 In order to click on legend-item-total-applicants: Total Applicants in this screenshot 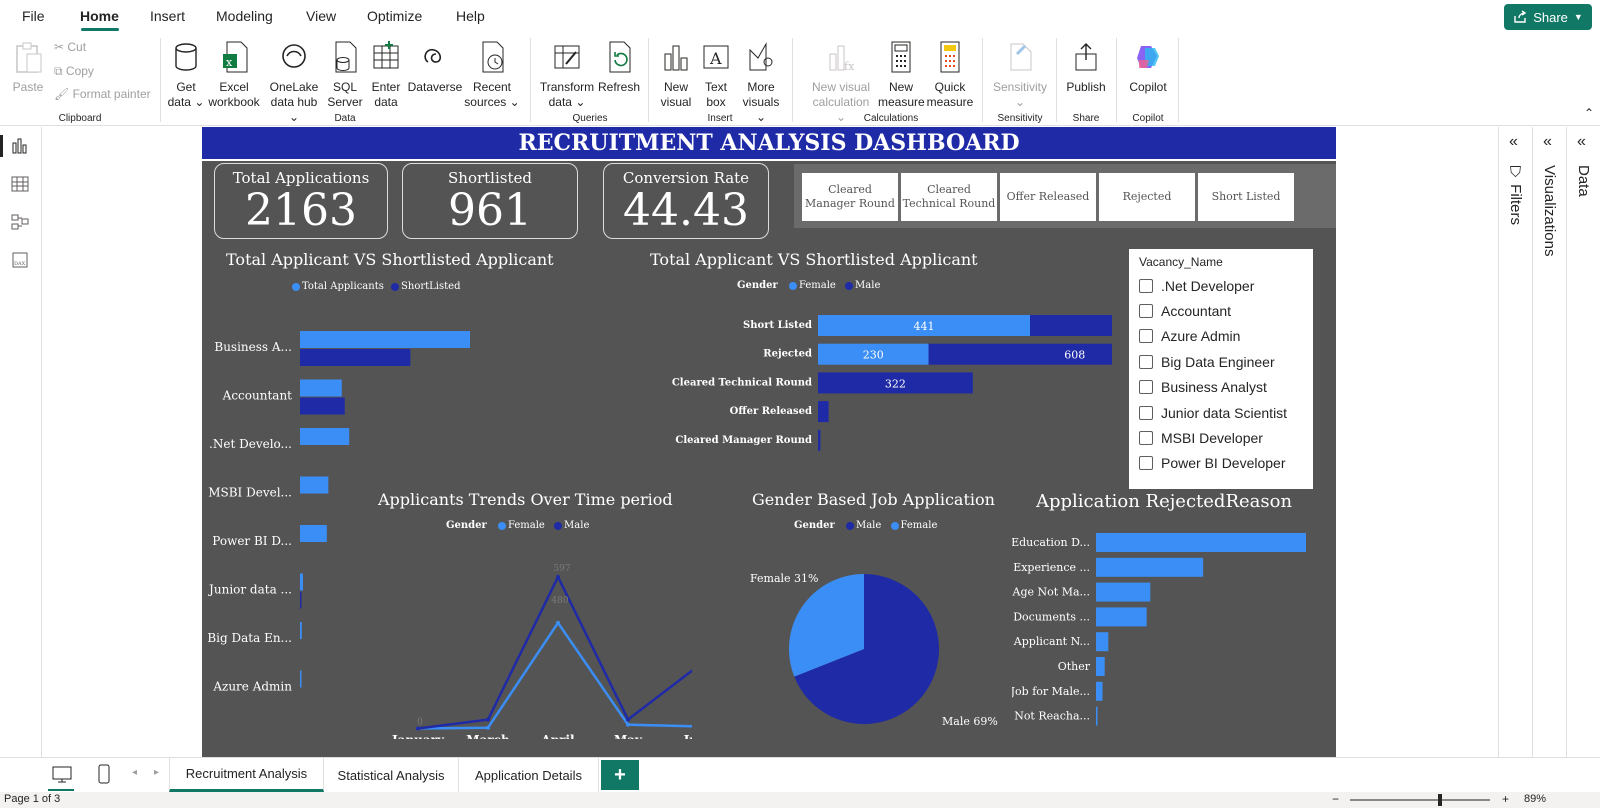, I will do `click(343, 286)`.